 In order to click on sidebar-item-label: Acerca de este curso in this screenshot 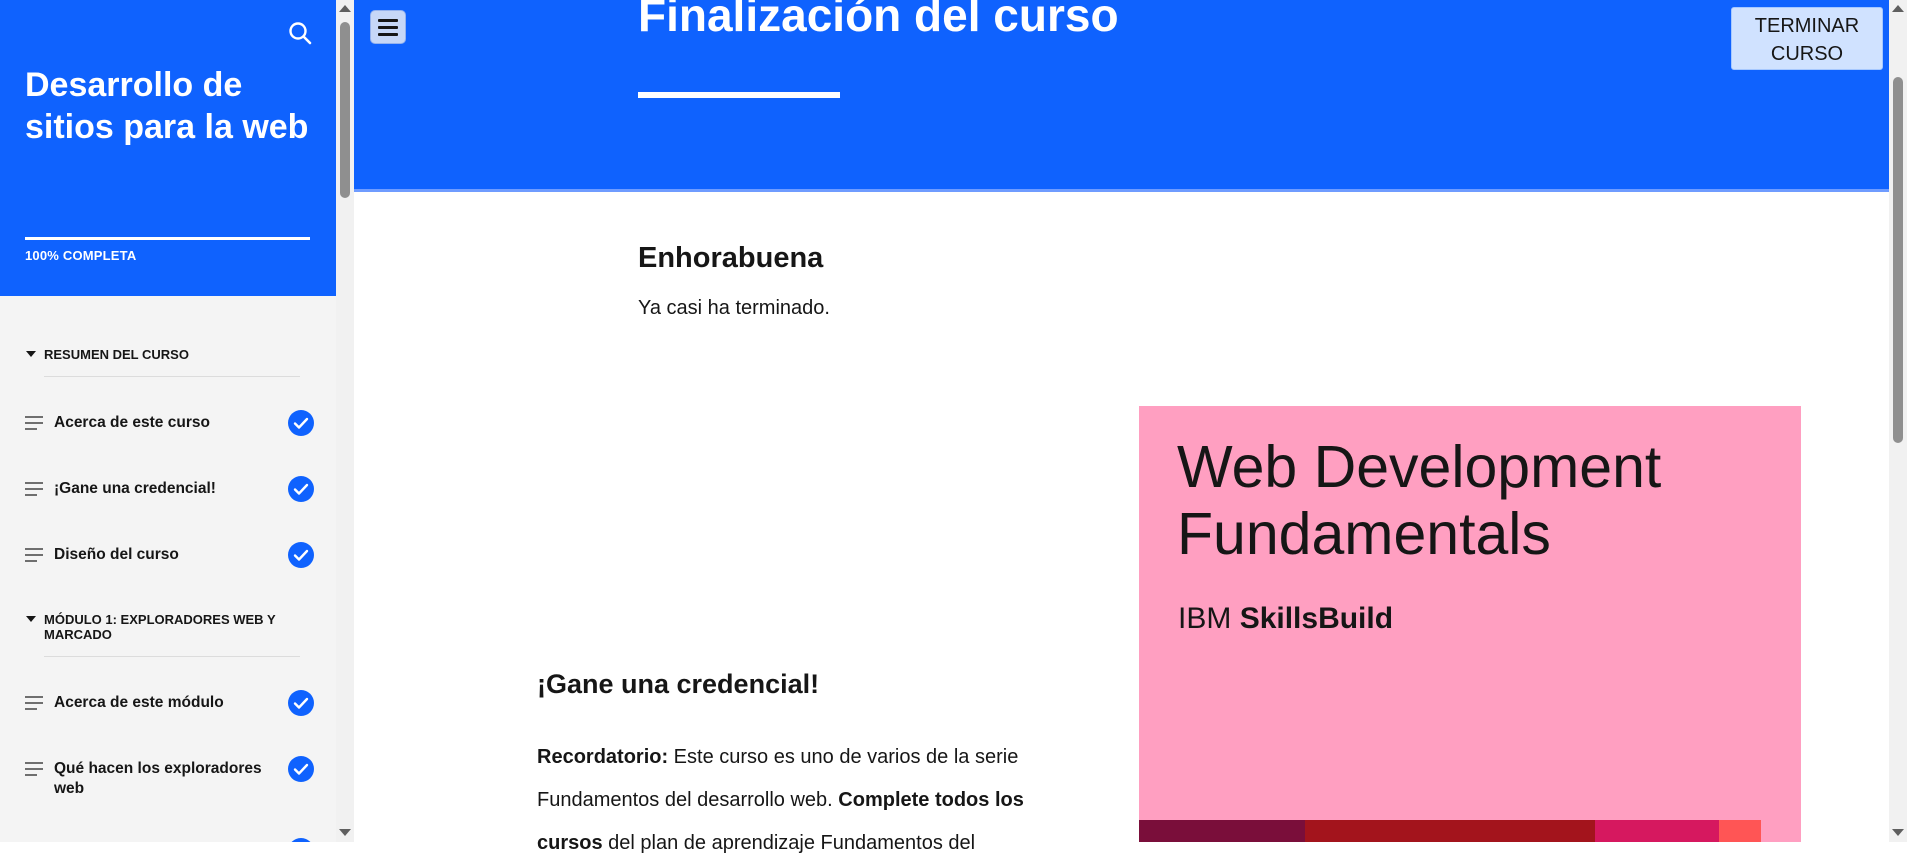, I will do `click(132, 422)`.